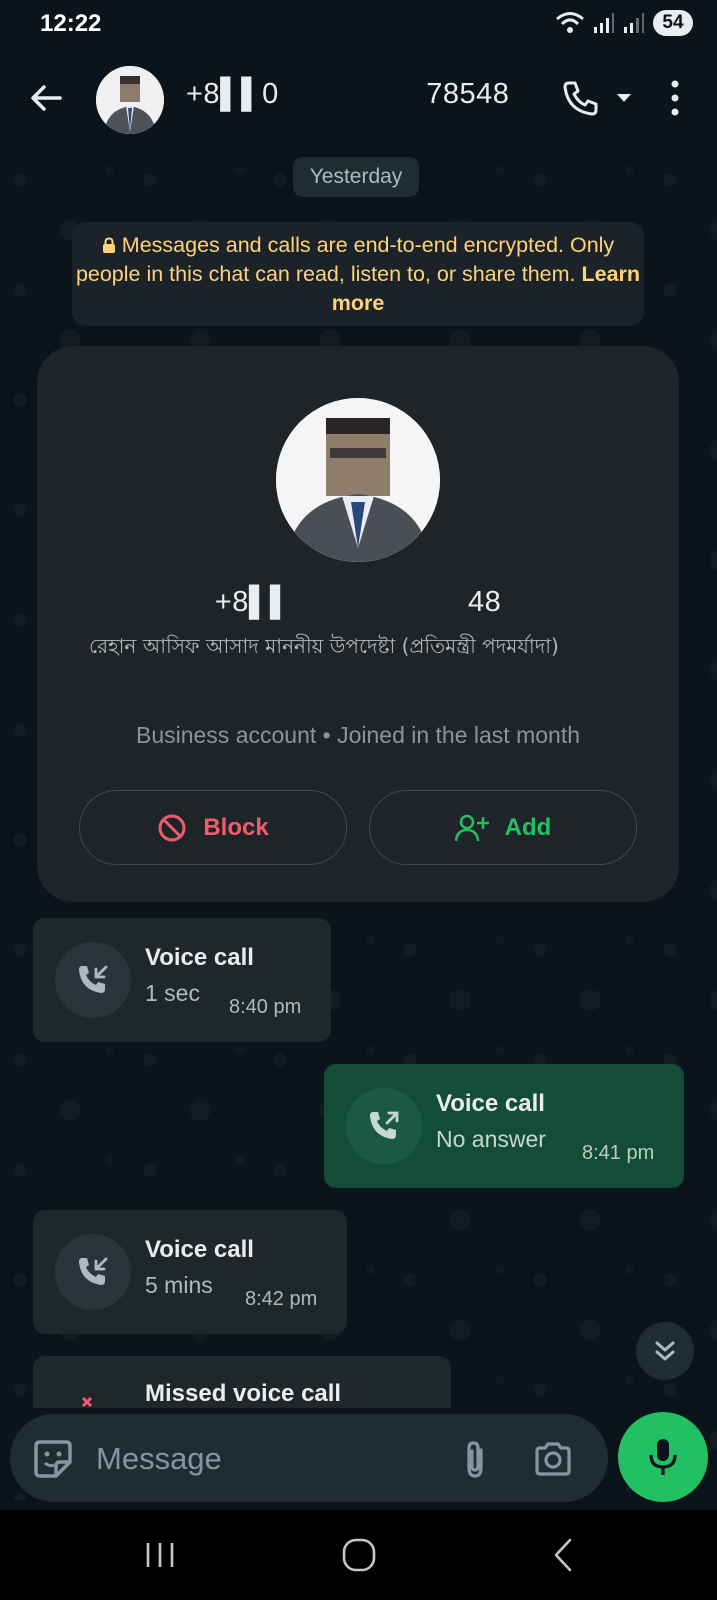  Describe the element at coordinates (243, 1393) in the screenshot. I see `call-title: Missed voice call` at that location.